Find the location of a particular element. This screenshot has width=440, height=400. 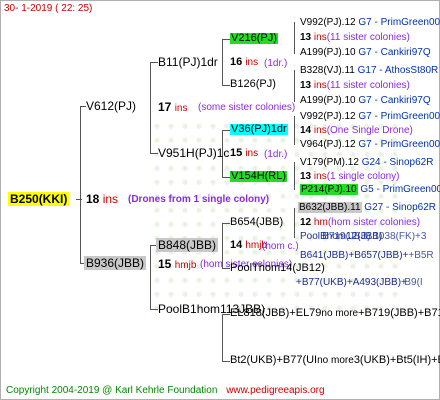

g3-queen-7-suffix: no more is located at coordinates (335, 360).